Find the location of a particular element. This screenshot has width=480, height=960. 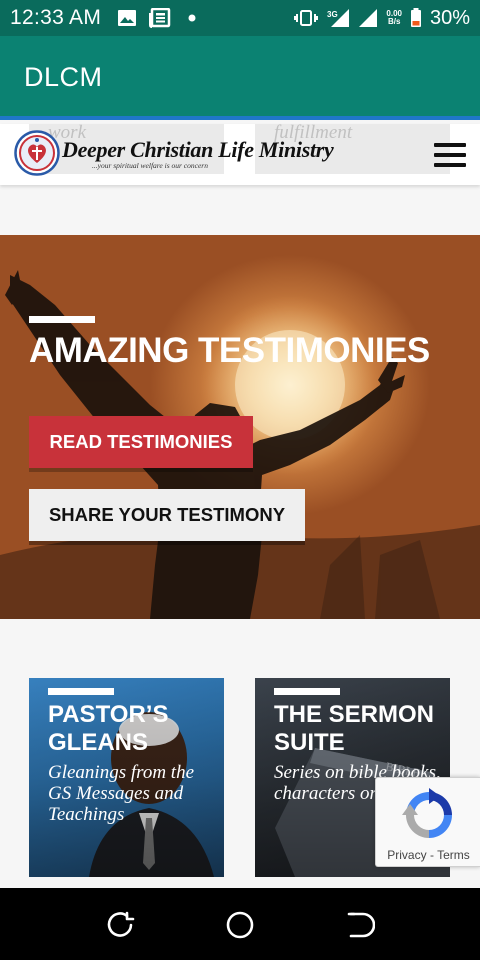

status-system-icons: 3G 0.00 B/s 30% is located at coordinates (382, 18).